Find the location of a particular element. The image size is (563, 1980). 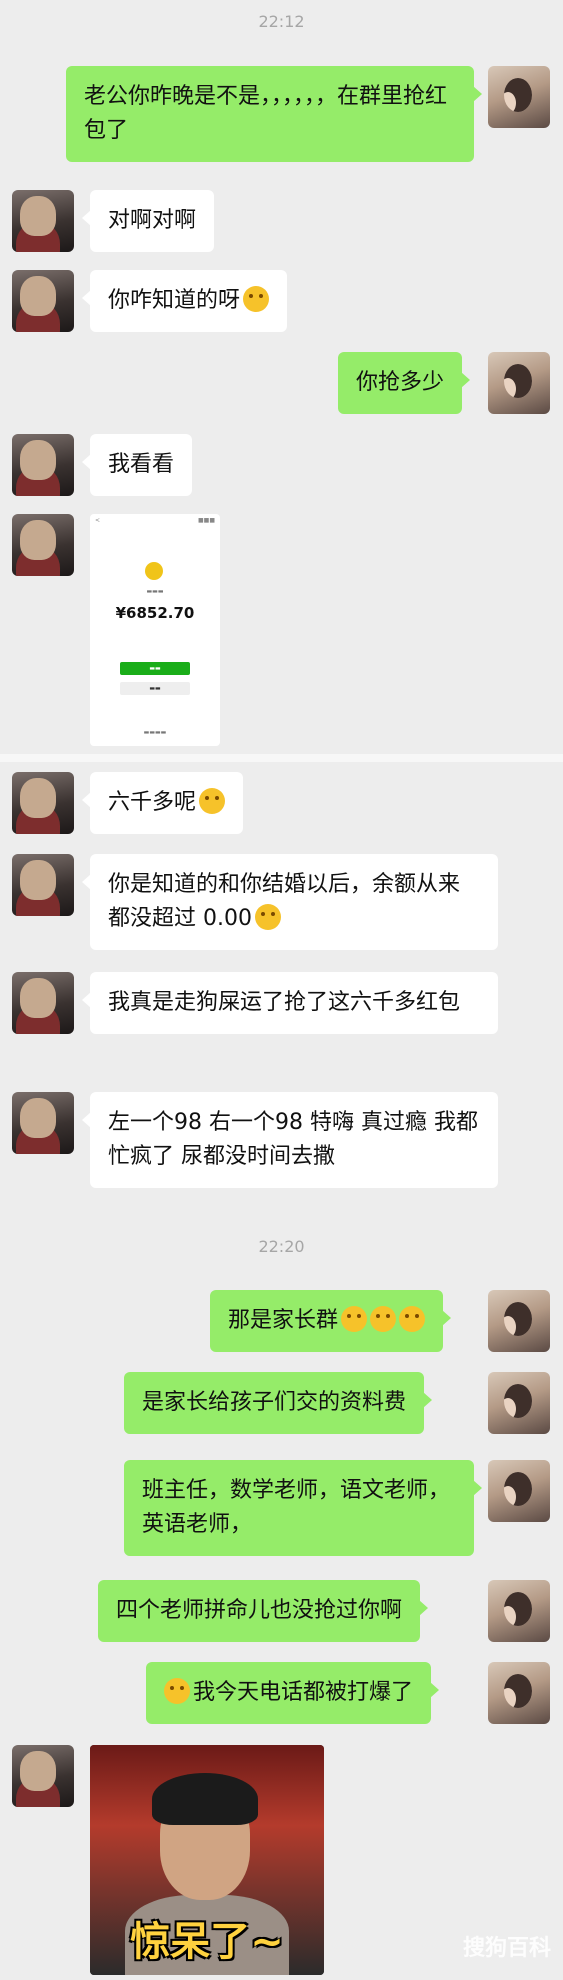

message-text: 四个老师拼命儿也没抢过你啊 is located at coordinates (259, 1610).